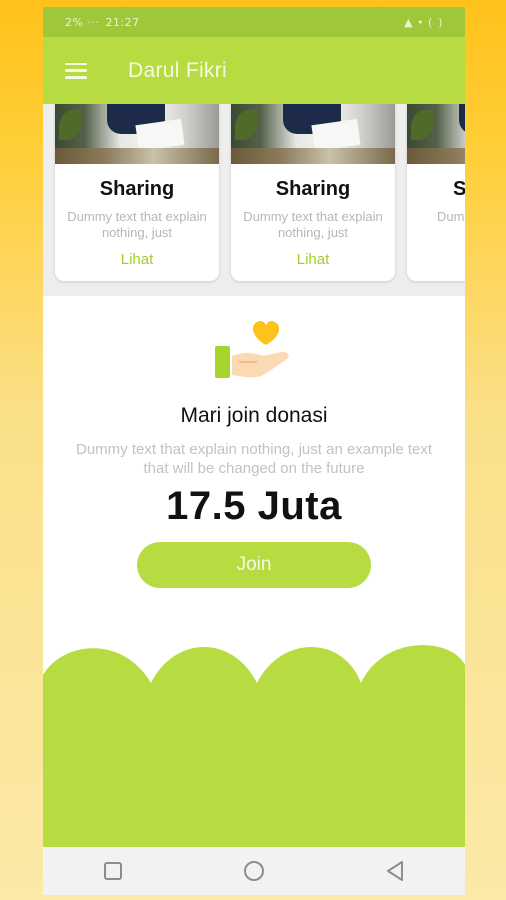 This screenshot has height=900, width=506. I want to click on carousel-card: S Dumr explain, so click(436, 192).